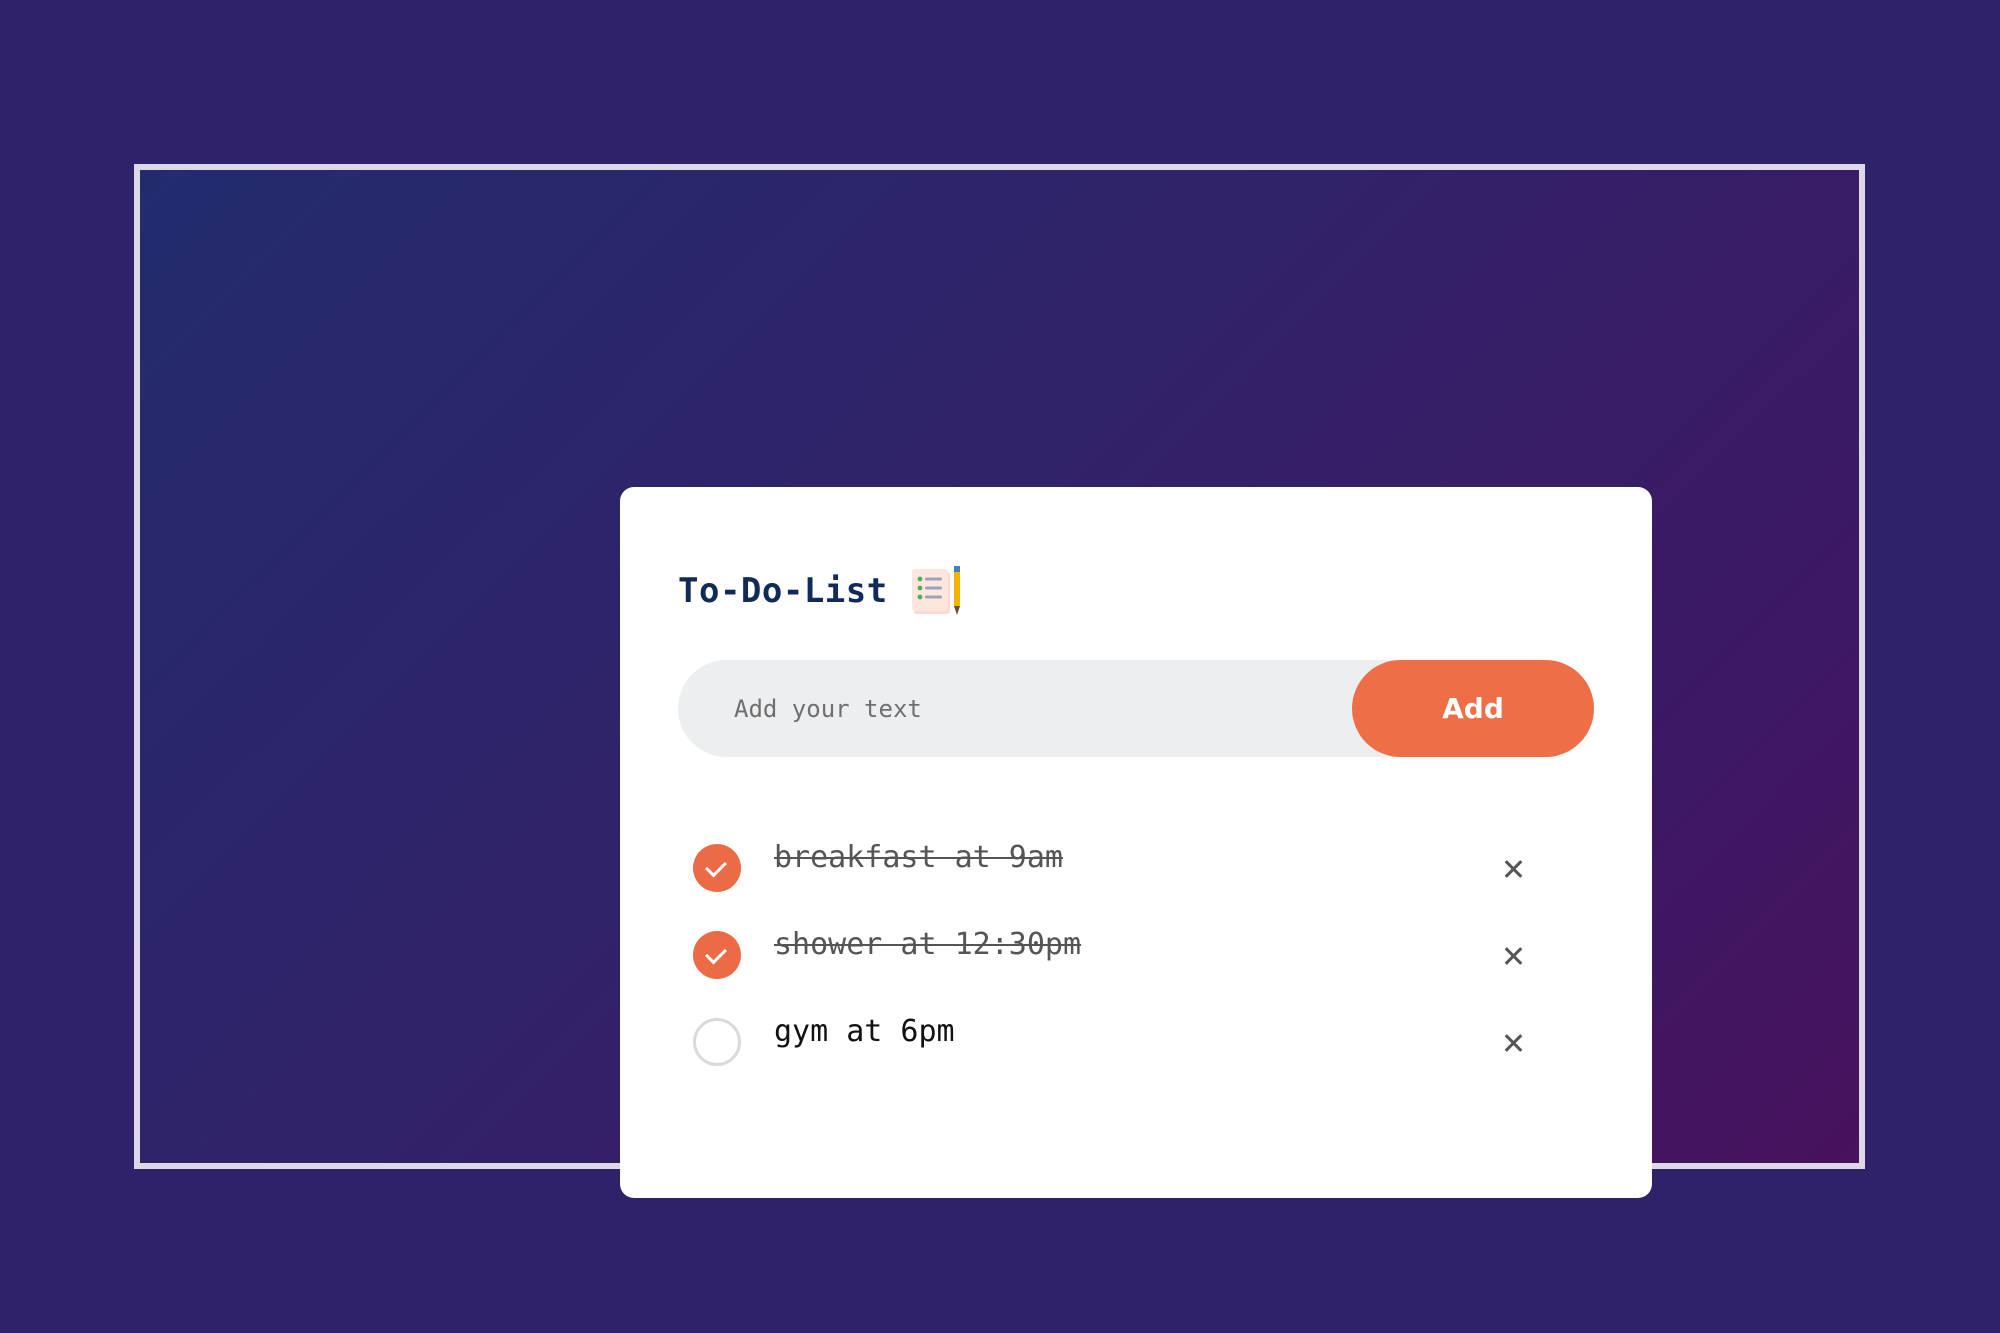  What do you see at coordinates (928, 944) in the screenshot?
I see `todo-text: shower at 12:30pm` at bounding box center [928, 944].